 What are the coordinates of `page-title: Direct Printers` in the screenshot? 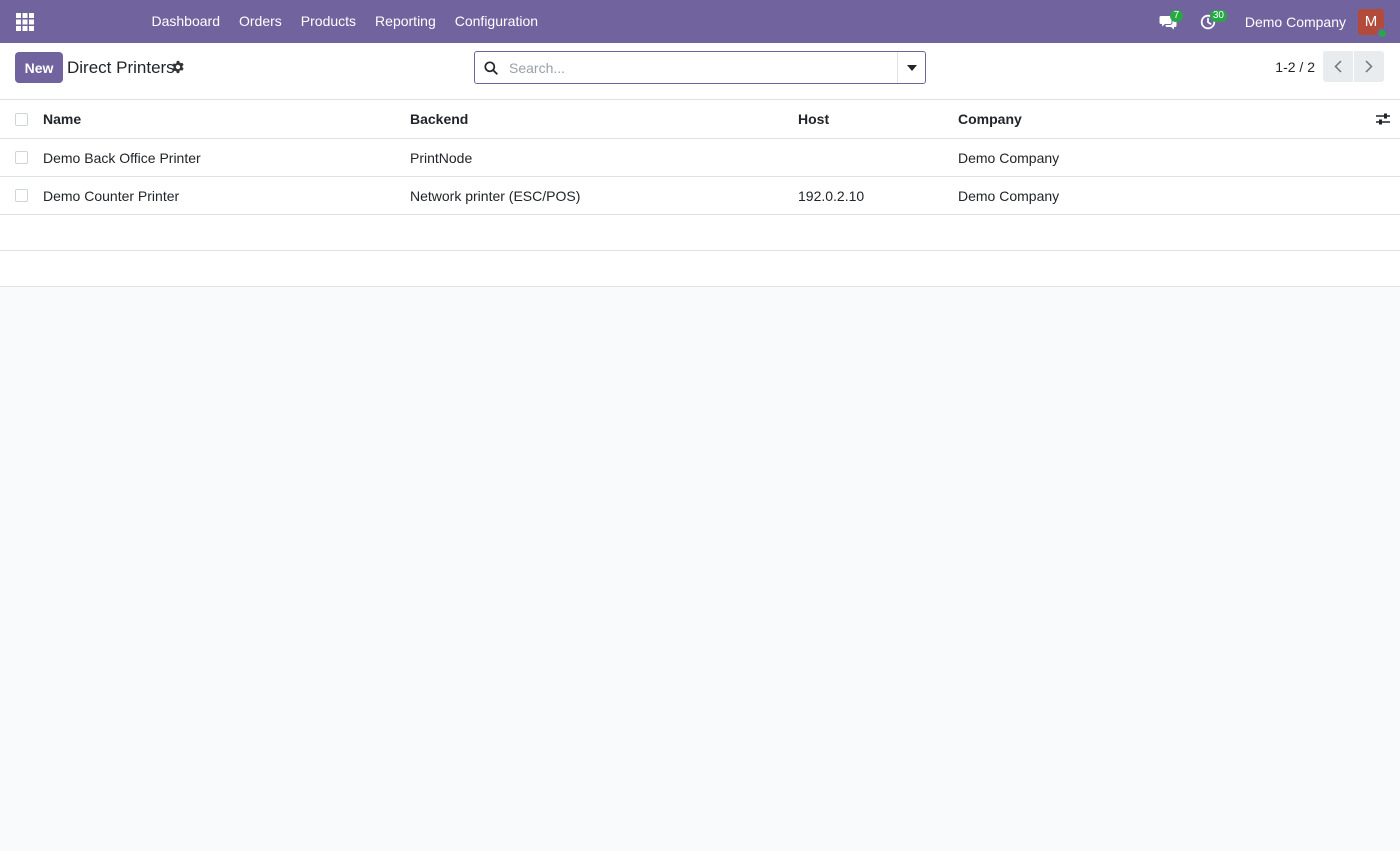 It's located at (121, 67).